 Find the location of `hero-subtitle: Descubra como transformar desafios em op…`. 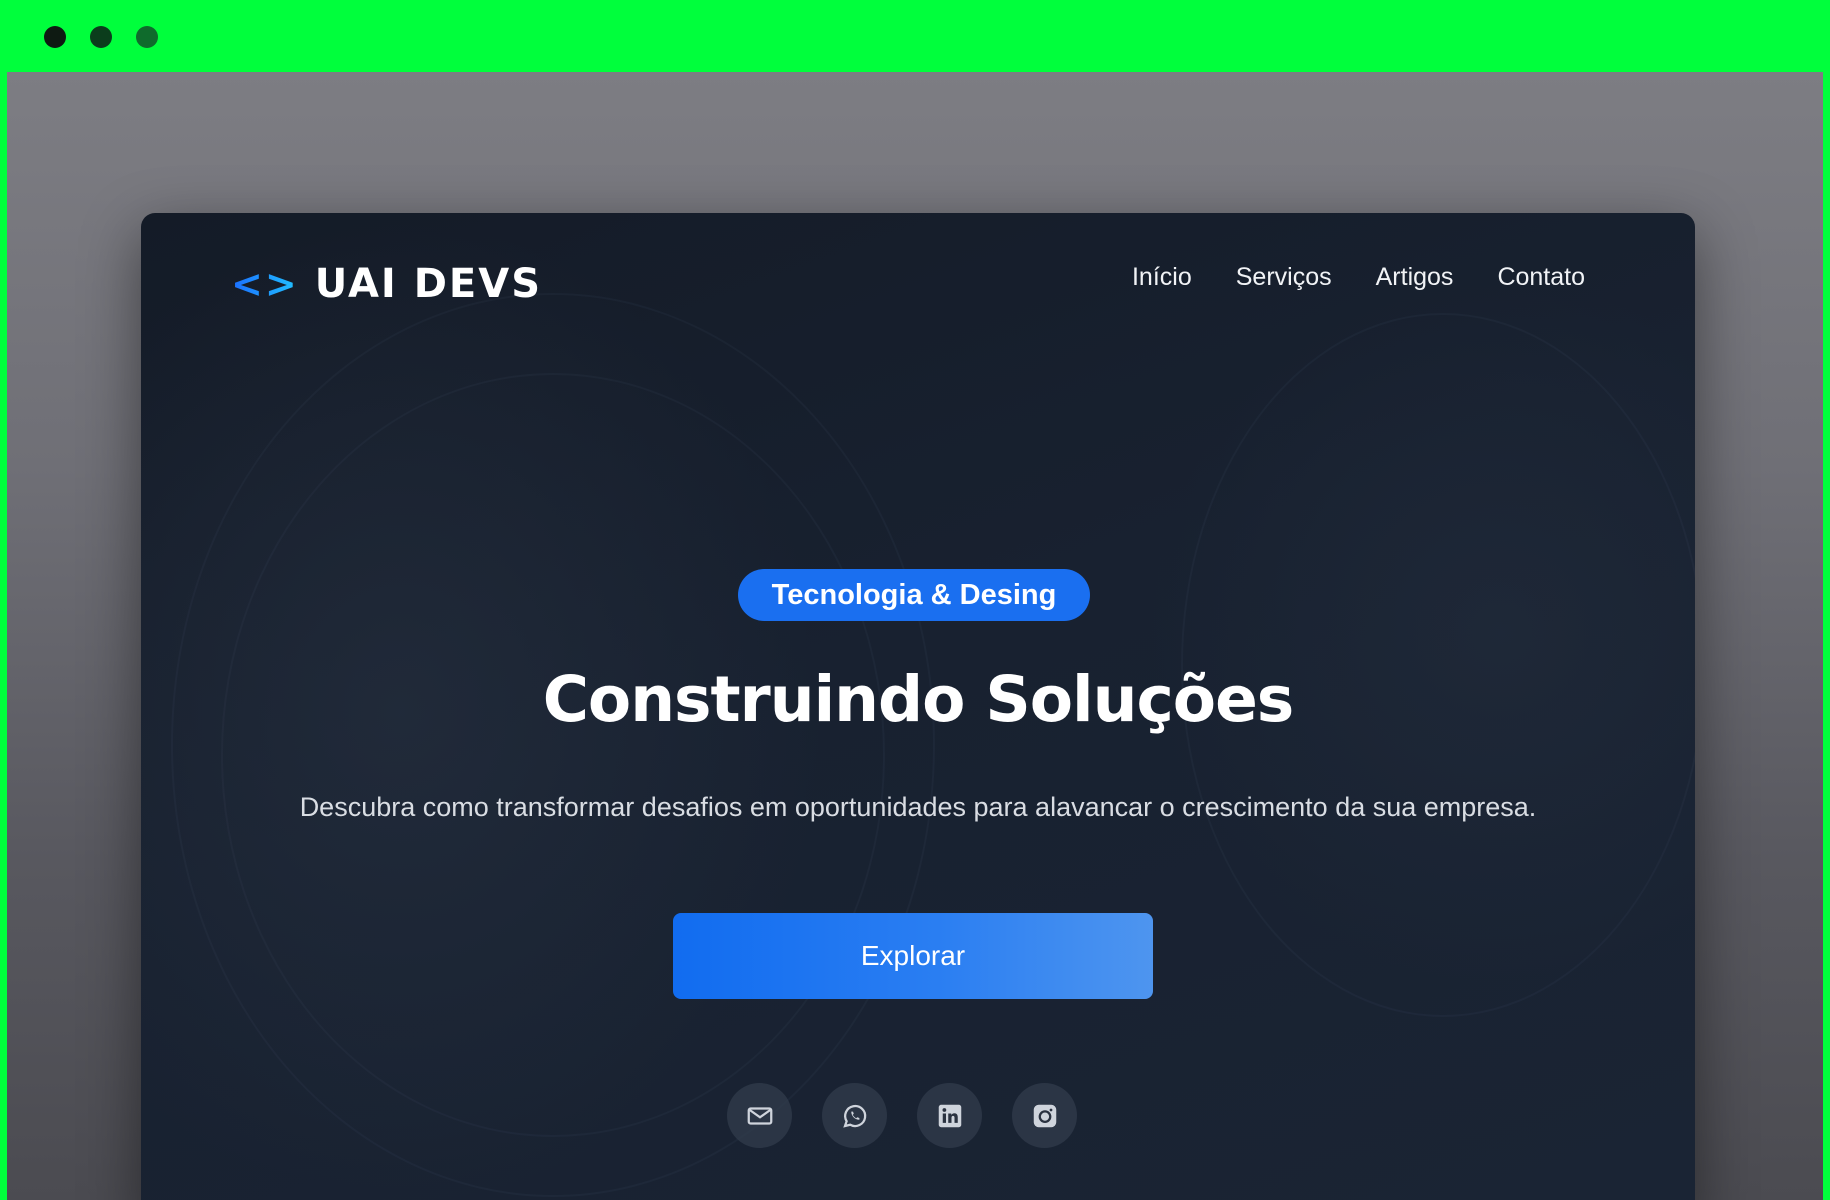

hero-subtitle: Descubra como transformar desafios em op… is located at coordinates (918, 807).